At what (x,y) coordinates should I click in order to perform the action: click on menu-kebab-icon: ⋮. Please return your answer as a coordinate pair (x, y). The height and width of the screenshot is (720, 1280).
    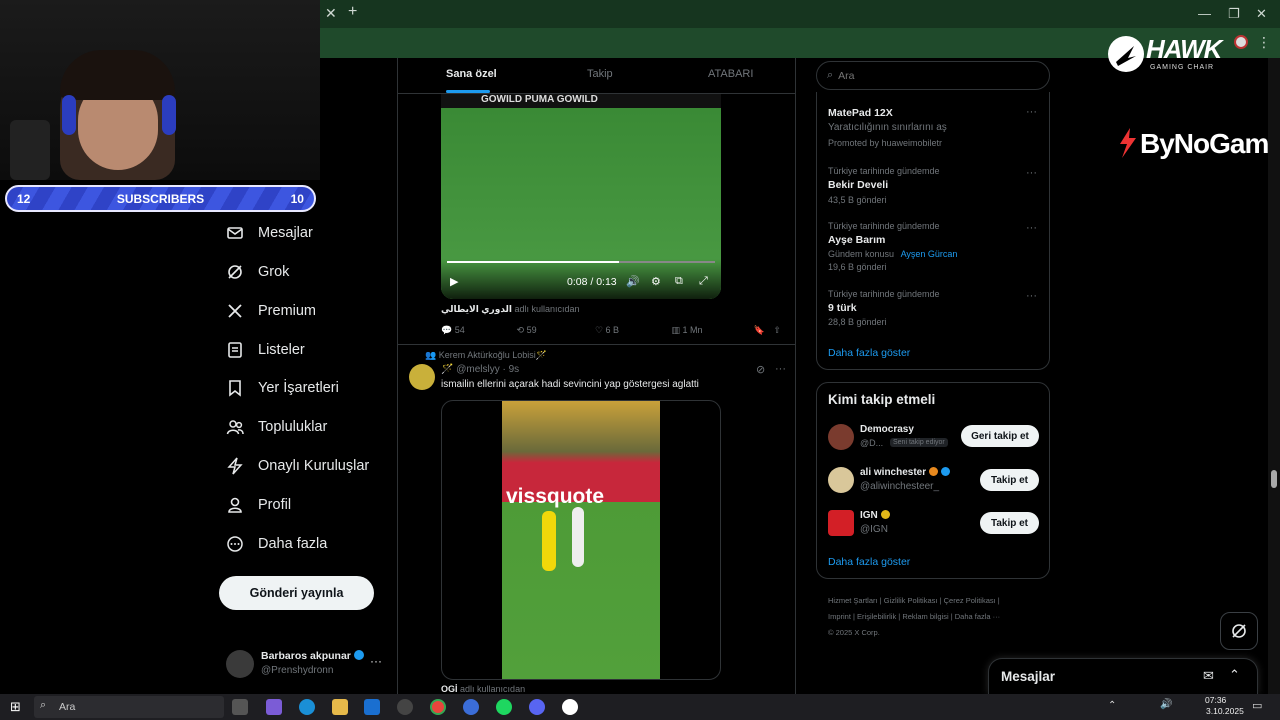
    Looking at the image, I should click on (1264, 42).